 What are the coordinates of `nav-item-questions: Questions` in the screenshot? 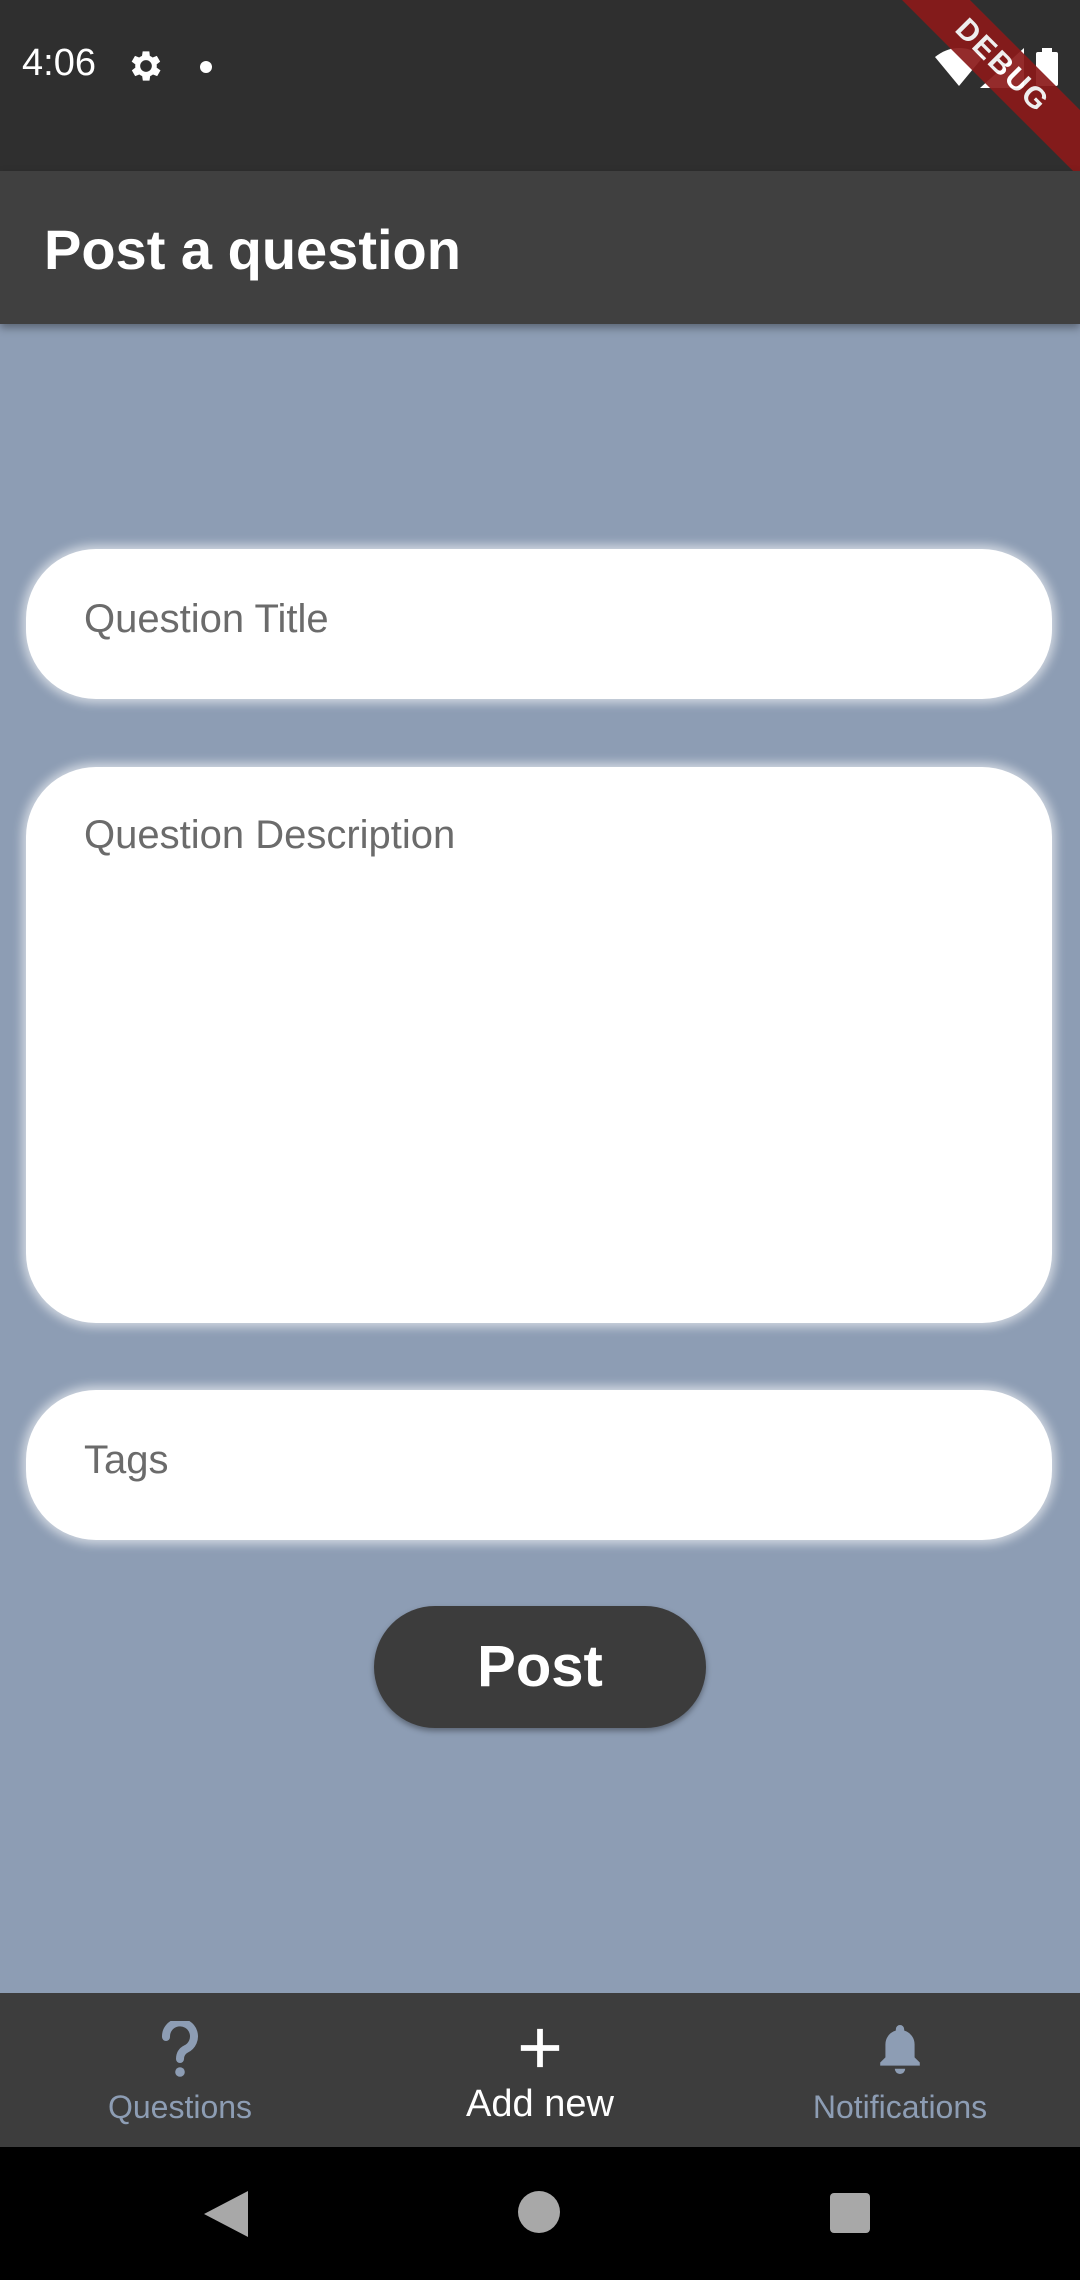 It's located at (180, 2070).